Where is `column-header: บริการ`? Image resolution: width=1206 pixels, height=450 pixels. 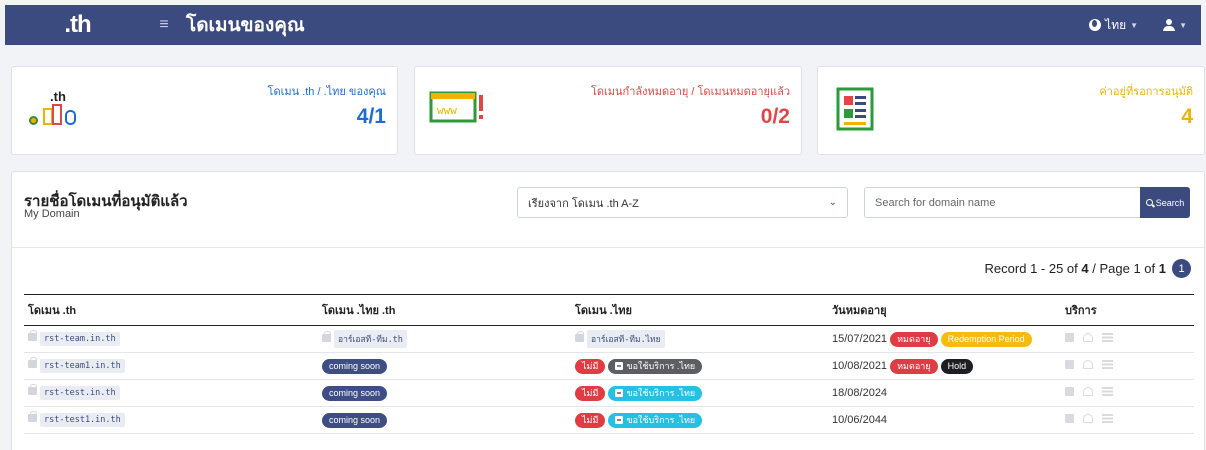 column-header: บริการ is located at coordinates (1127, 310).